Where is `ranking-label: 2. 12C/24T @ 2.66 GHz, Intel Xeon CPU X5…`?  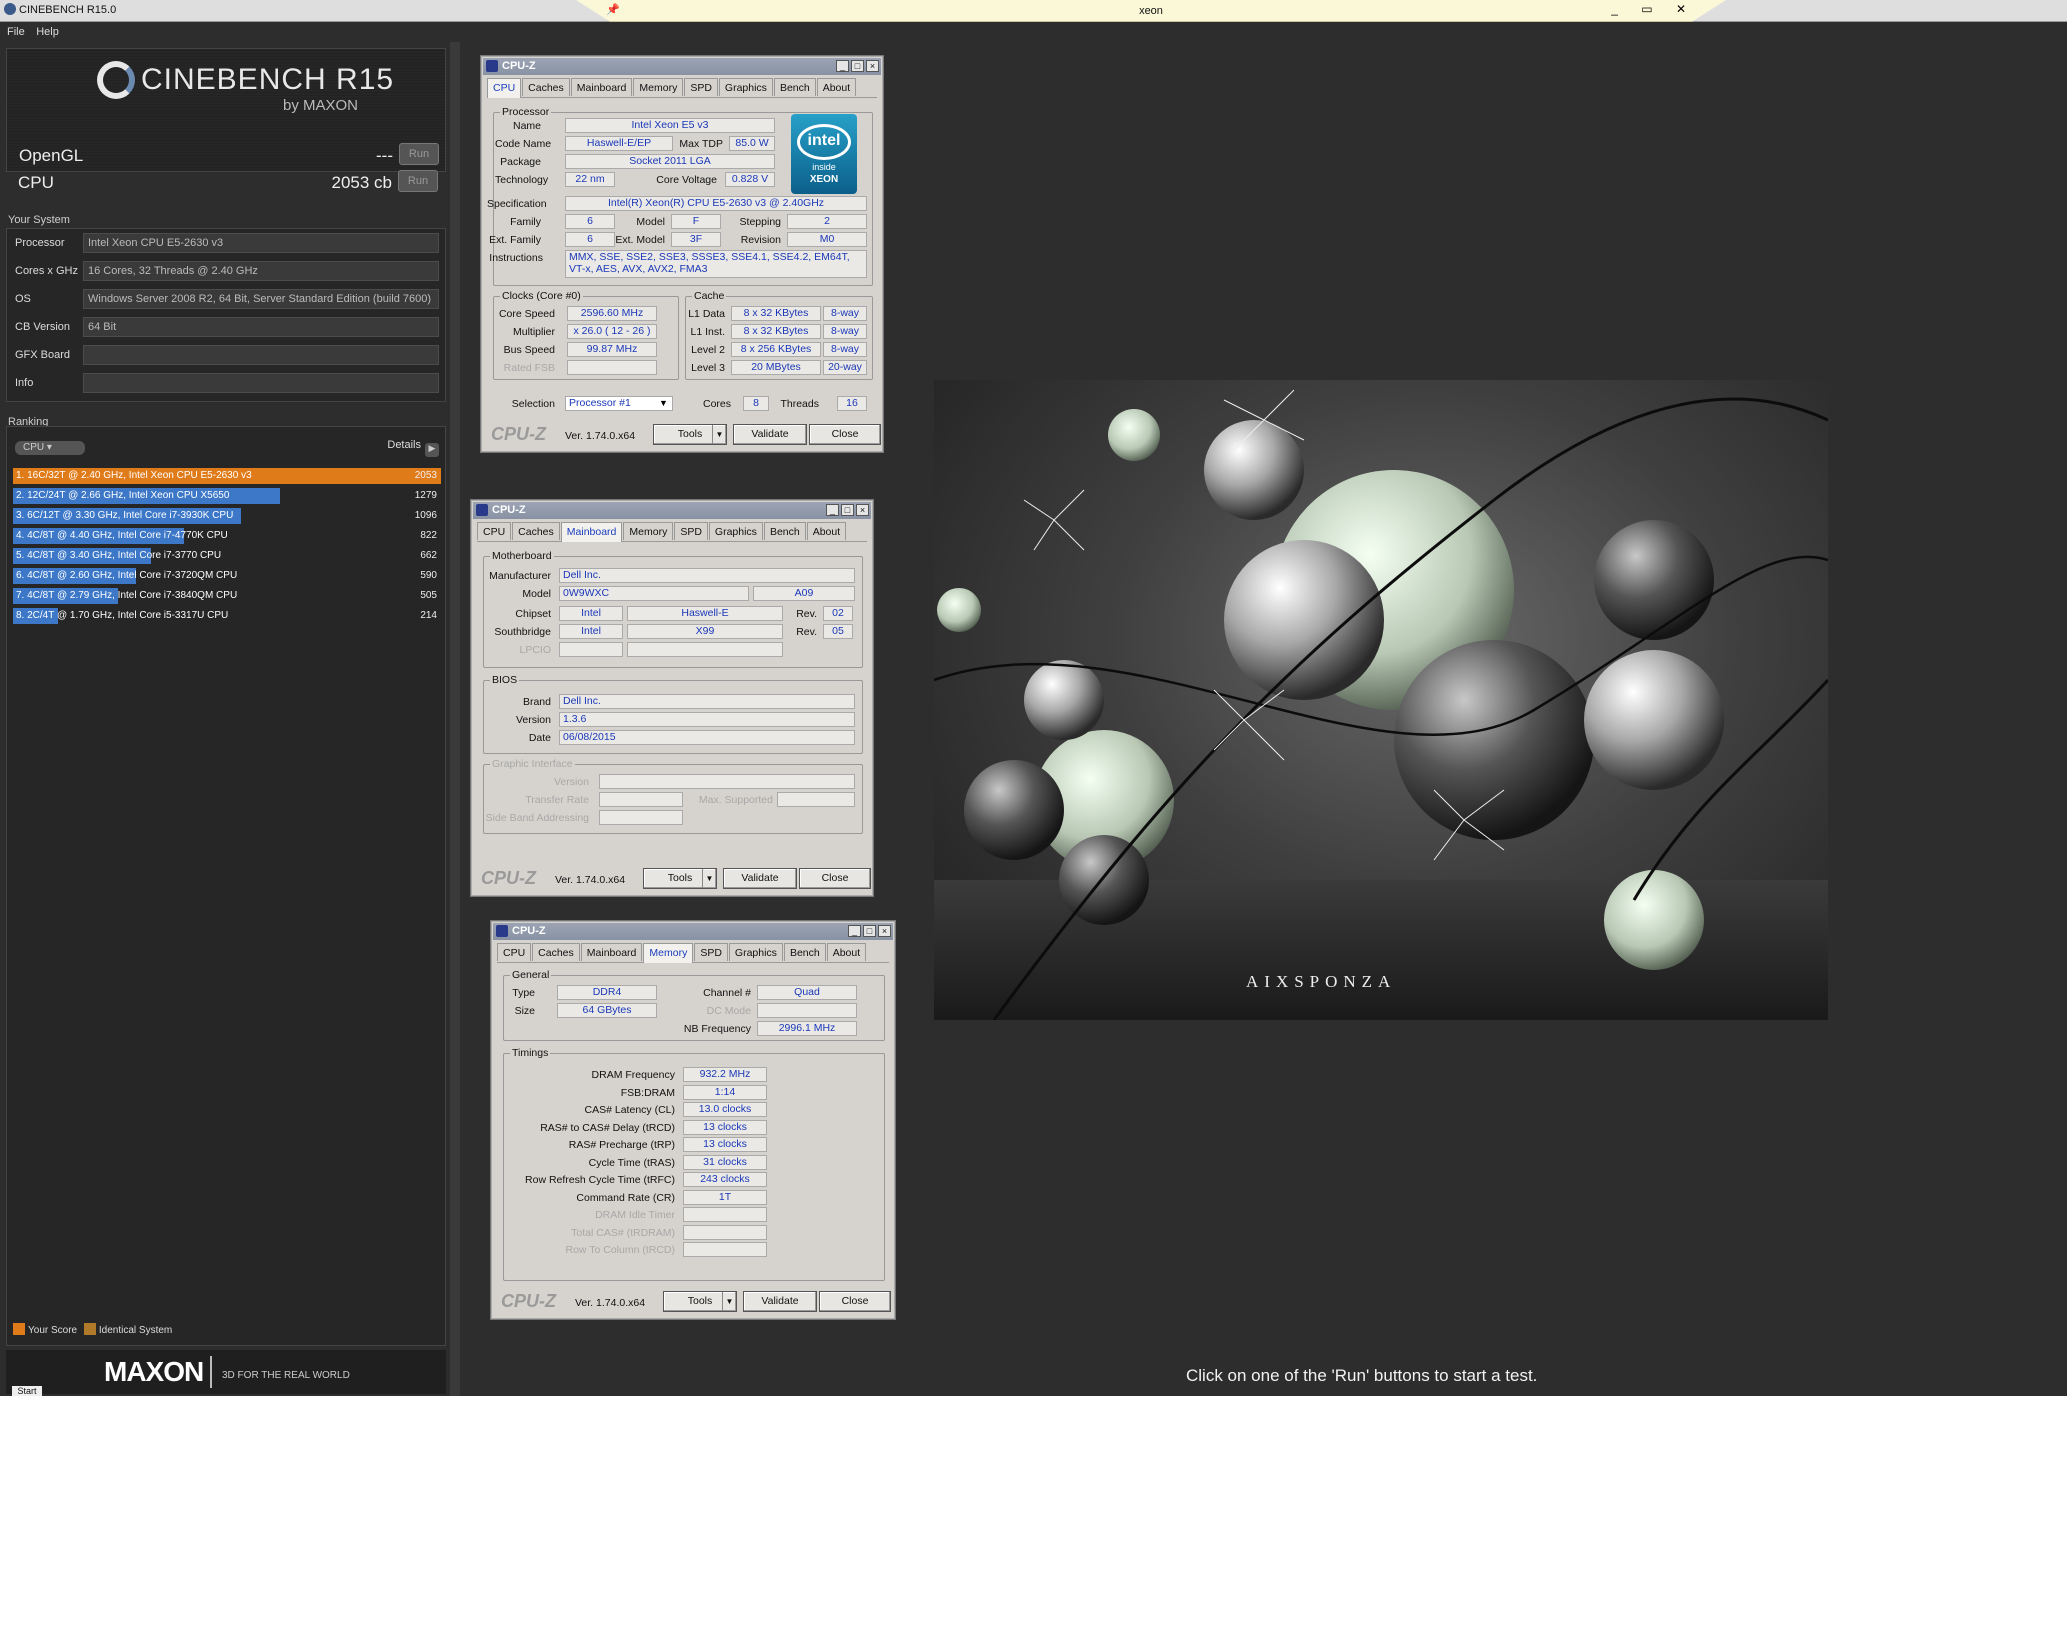 ranking-label: 2. 12C/24T @ 2.66 GHz, Intel Xeon CPU X5… is located at coordinates (123, 495).